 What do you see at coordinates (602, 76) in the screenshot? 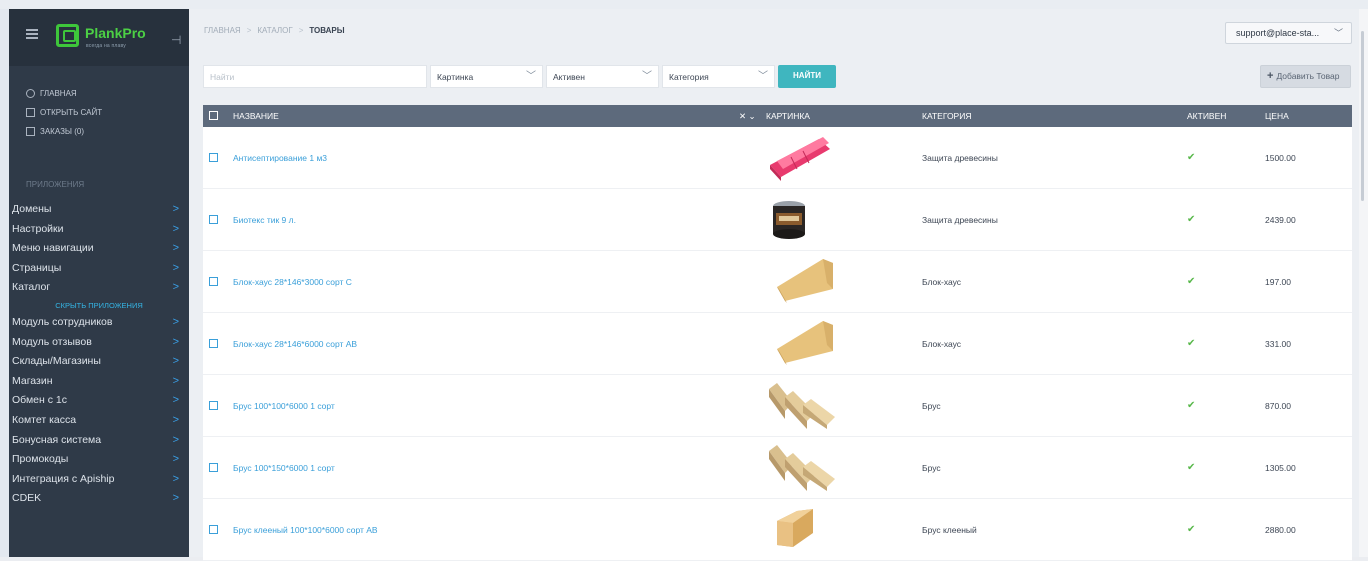
I see `active-filter-select: Активен ﹀` at bounding box center [602, 76].